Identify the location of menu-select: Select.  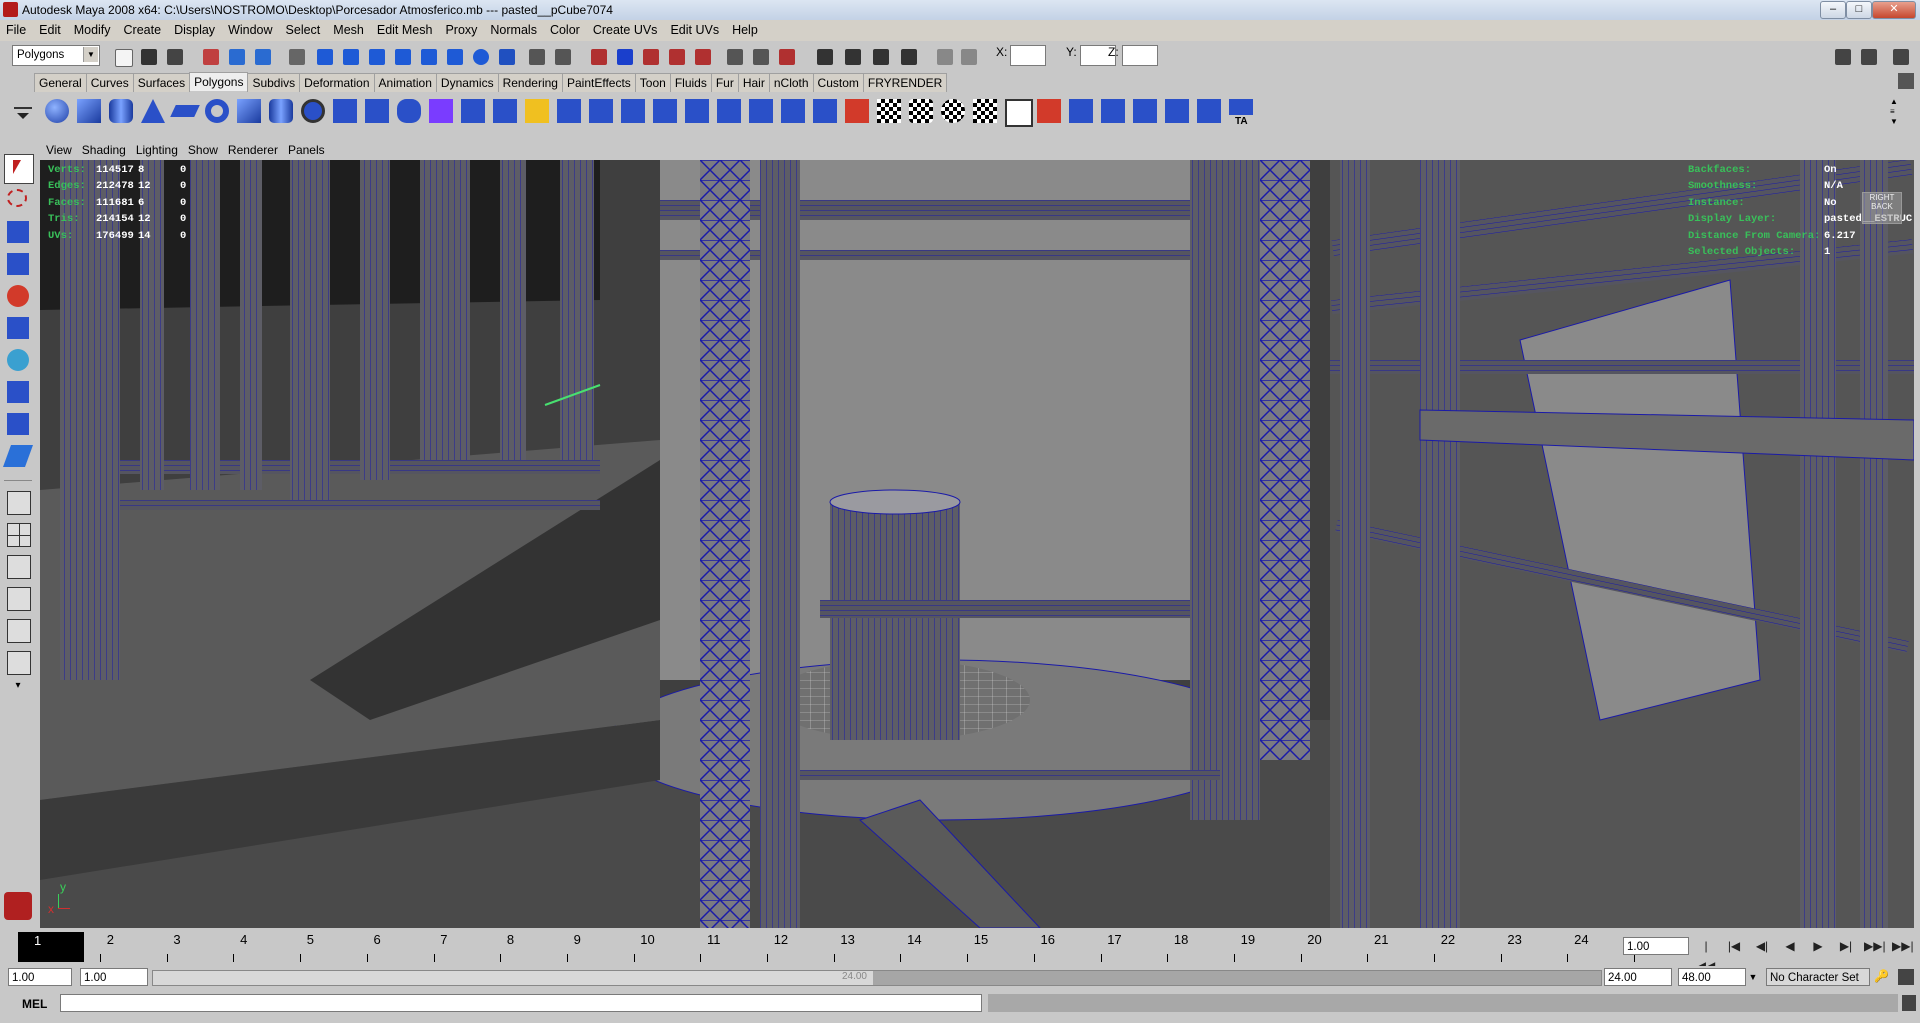
(304, 28).